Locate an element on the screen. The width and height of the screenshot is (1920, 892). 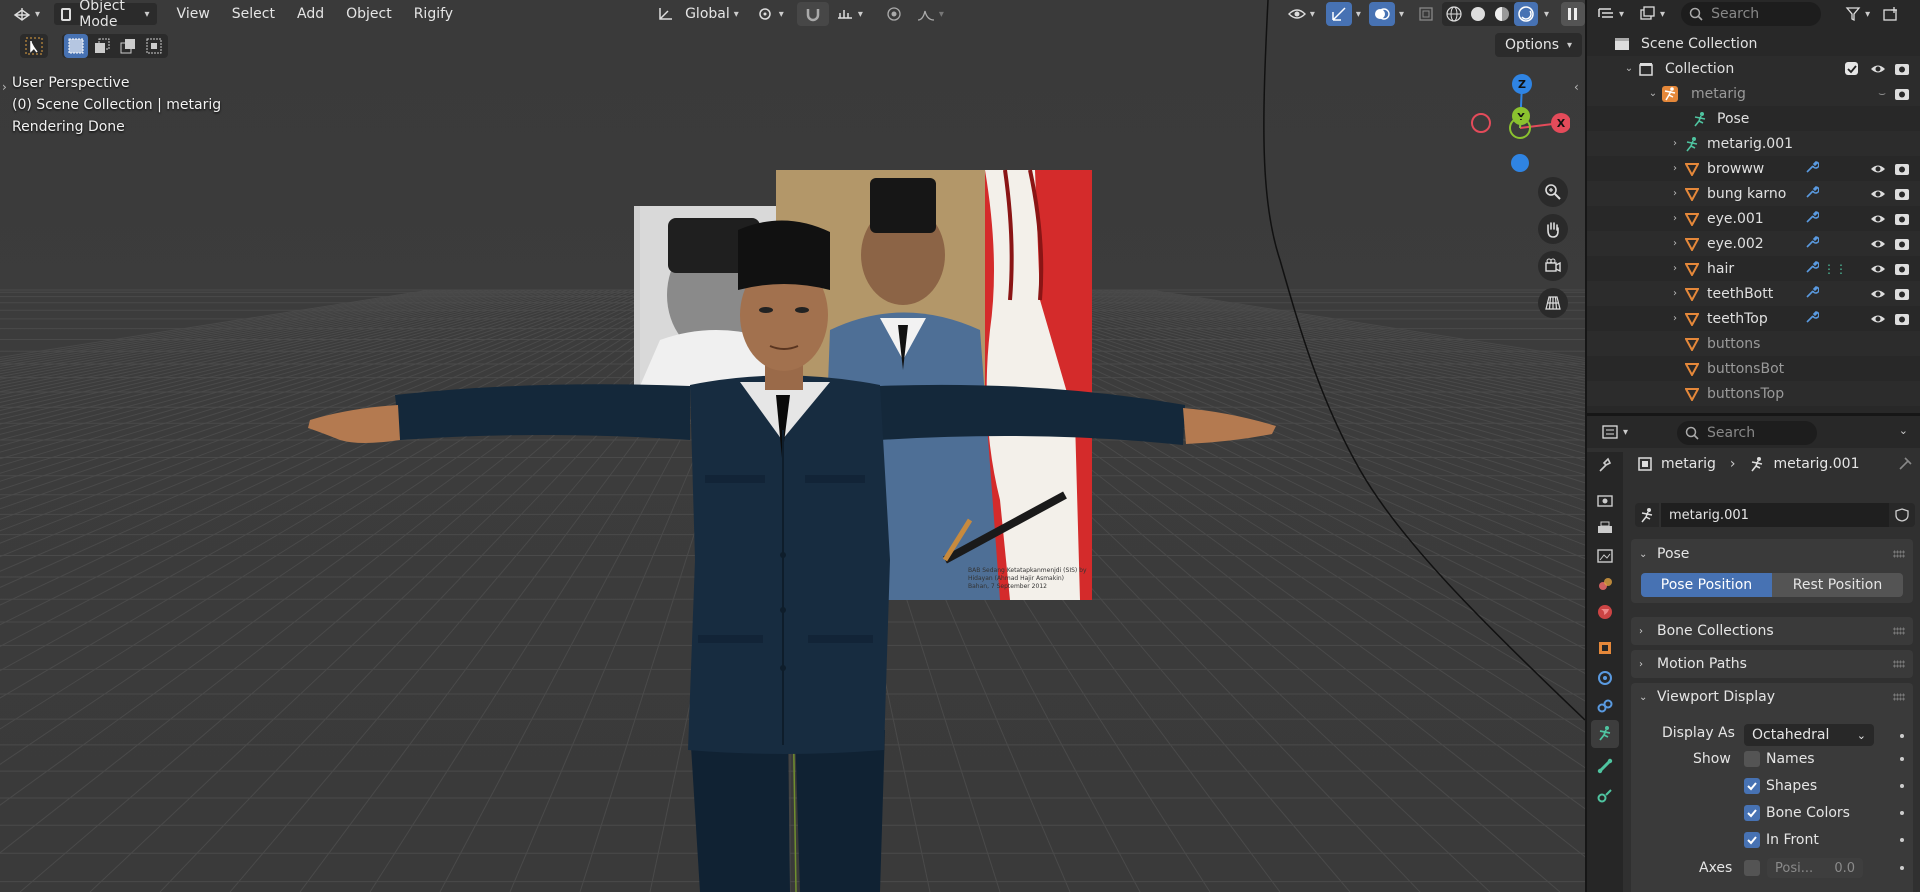
outliner-row-bung-karno: › bung karno is located at coordinates (1753, 193).